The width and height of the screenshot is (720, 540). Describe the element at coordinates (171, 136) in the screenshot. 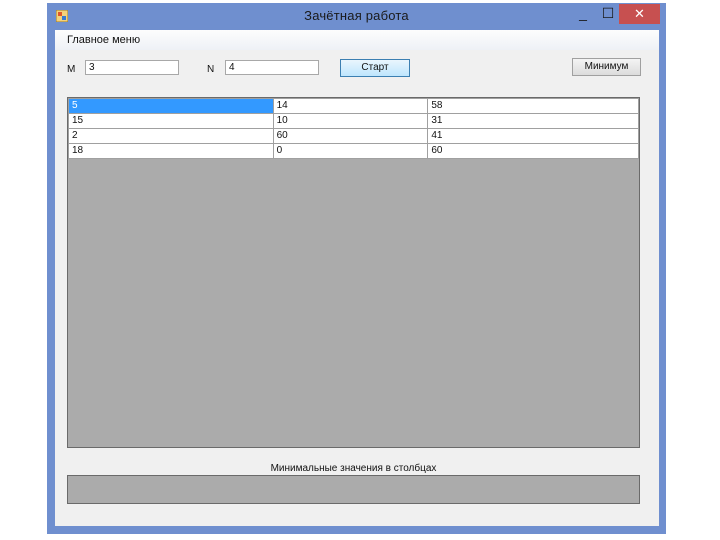

I see `grid-cell: 2` at that location.